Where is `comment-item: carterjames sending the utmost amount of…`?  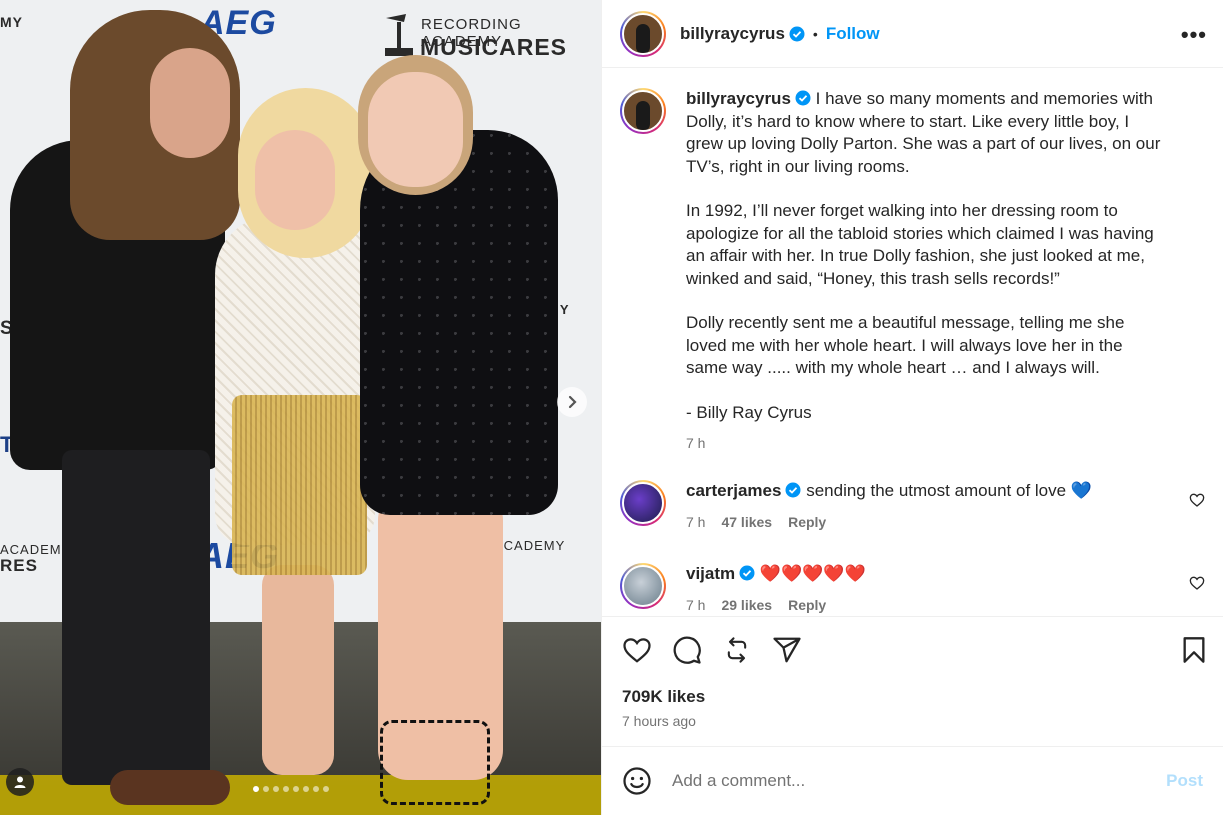
comment-item: carterjames sending the utmost amount of… is located at coordinates (914, 506).